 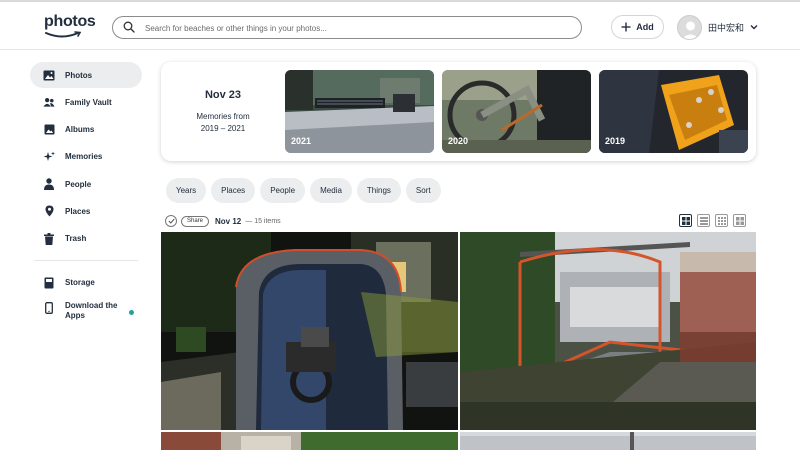 What do you see at coordinates (49, 157) in the screenshot?
I see `sparkle-icon` at bounding box center [49, 157].